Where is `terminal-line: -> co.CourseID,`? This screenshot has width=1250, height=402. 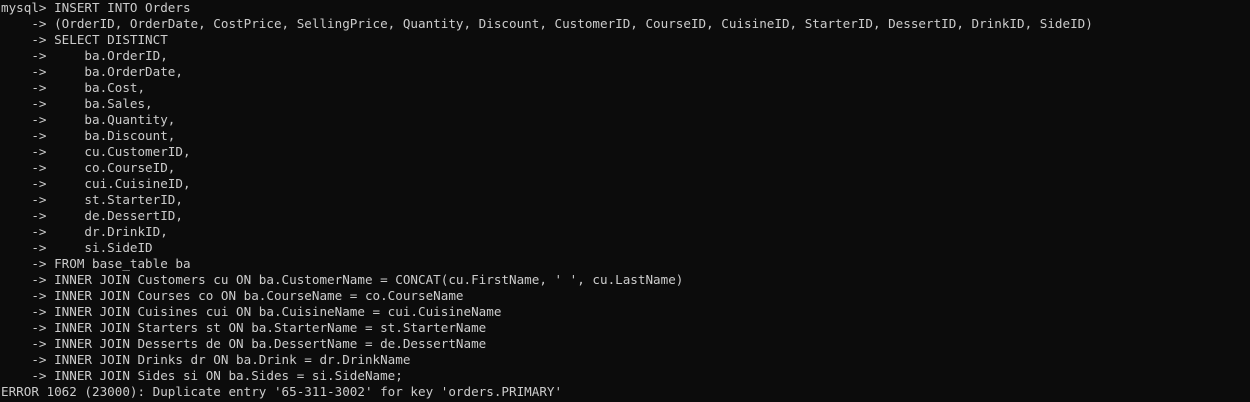 terminal-line: -> co.CourseID, is located at coordinates (88, 167).